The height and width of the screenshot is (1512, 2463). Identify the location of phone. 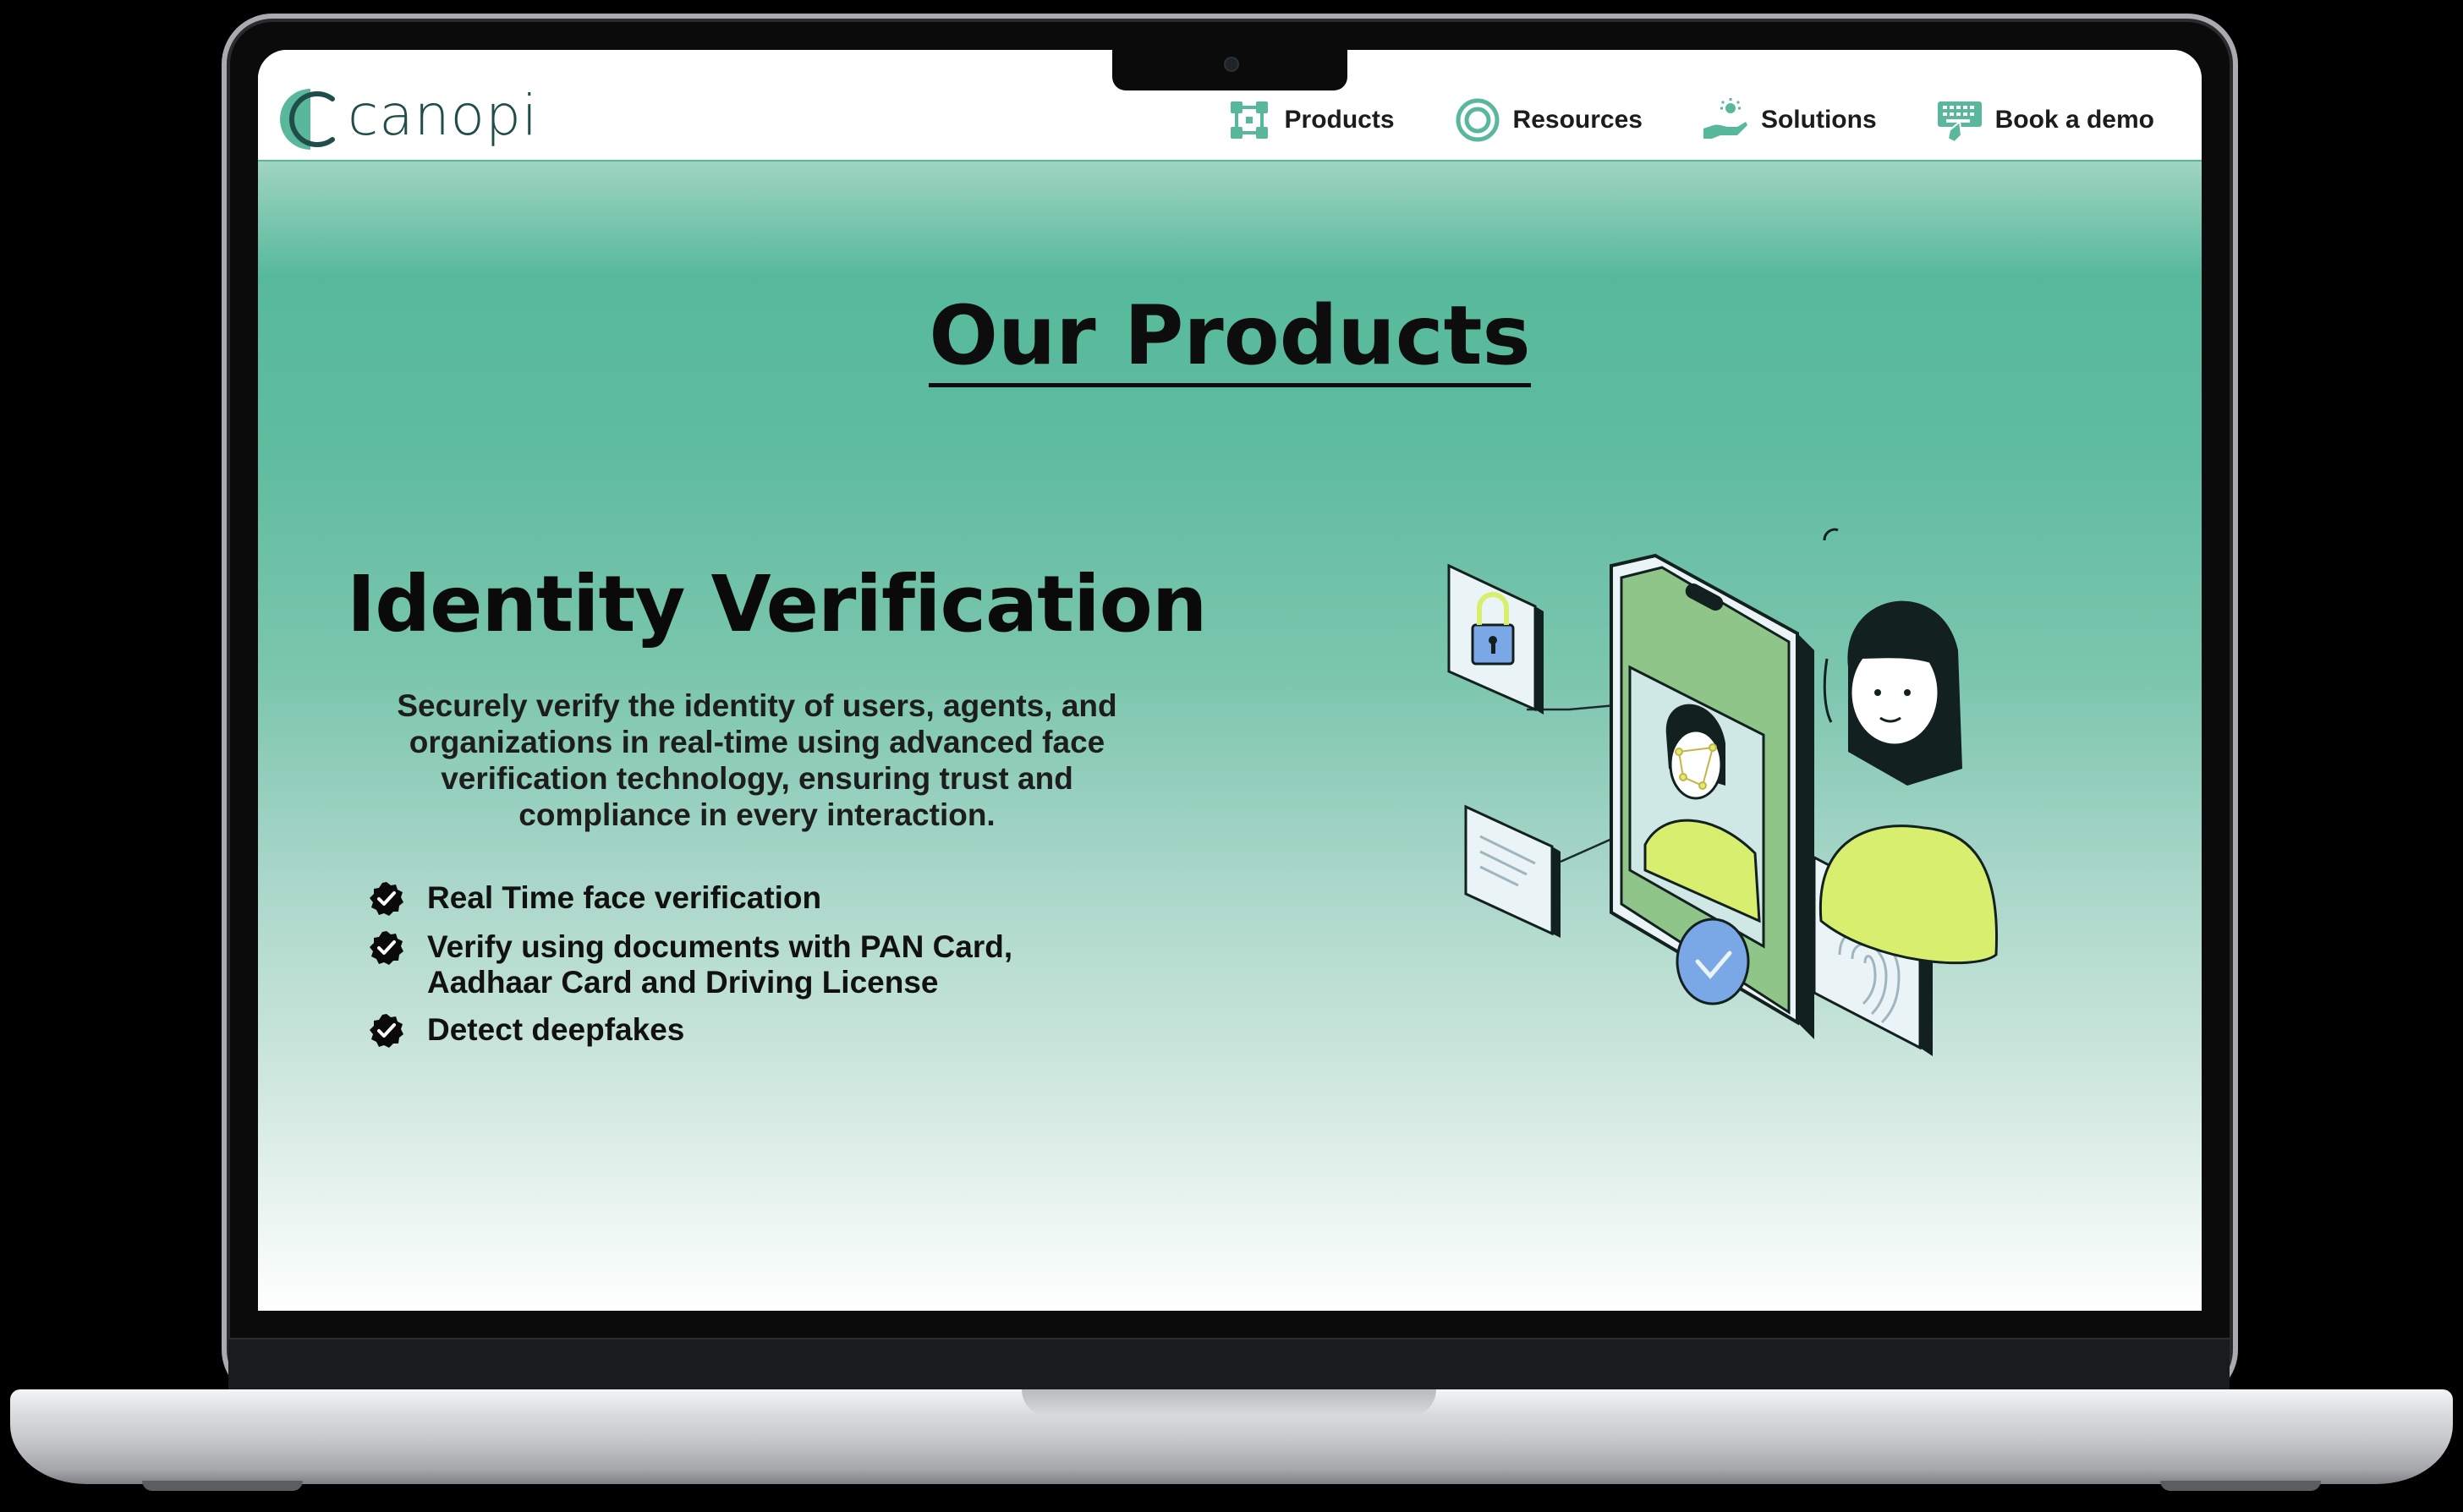
(1712, 796).